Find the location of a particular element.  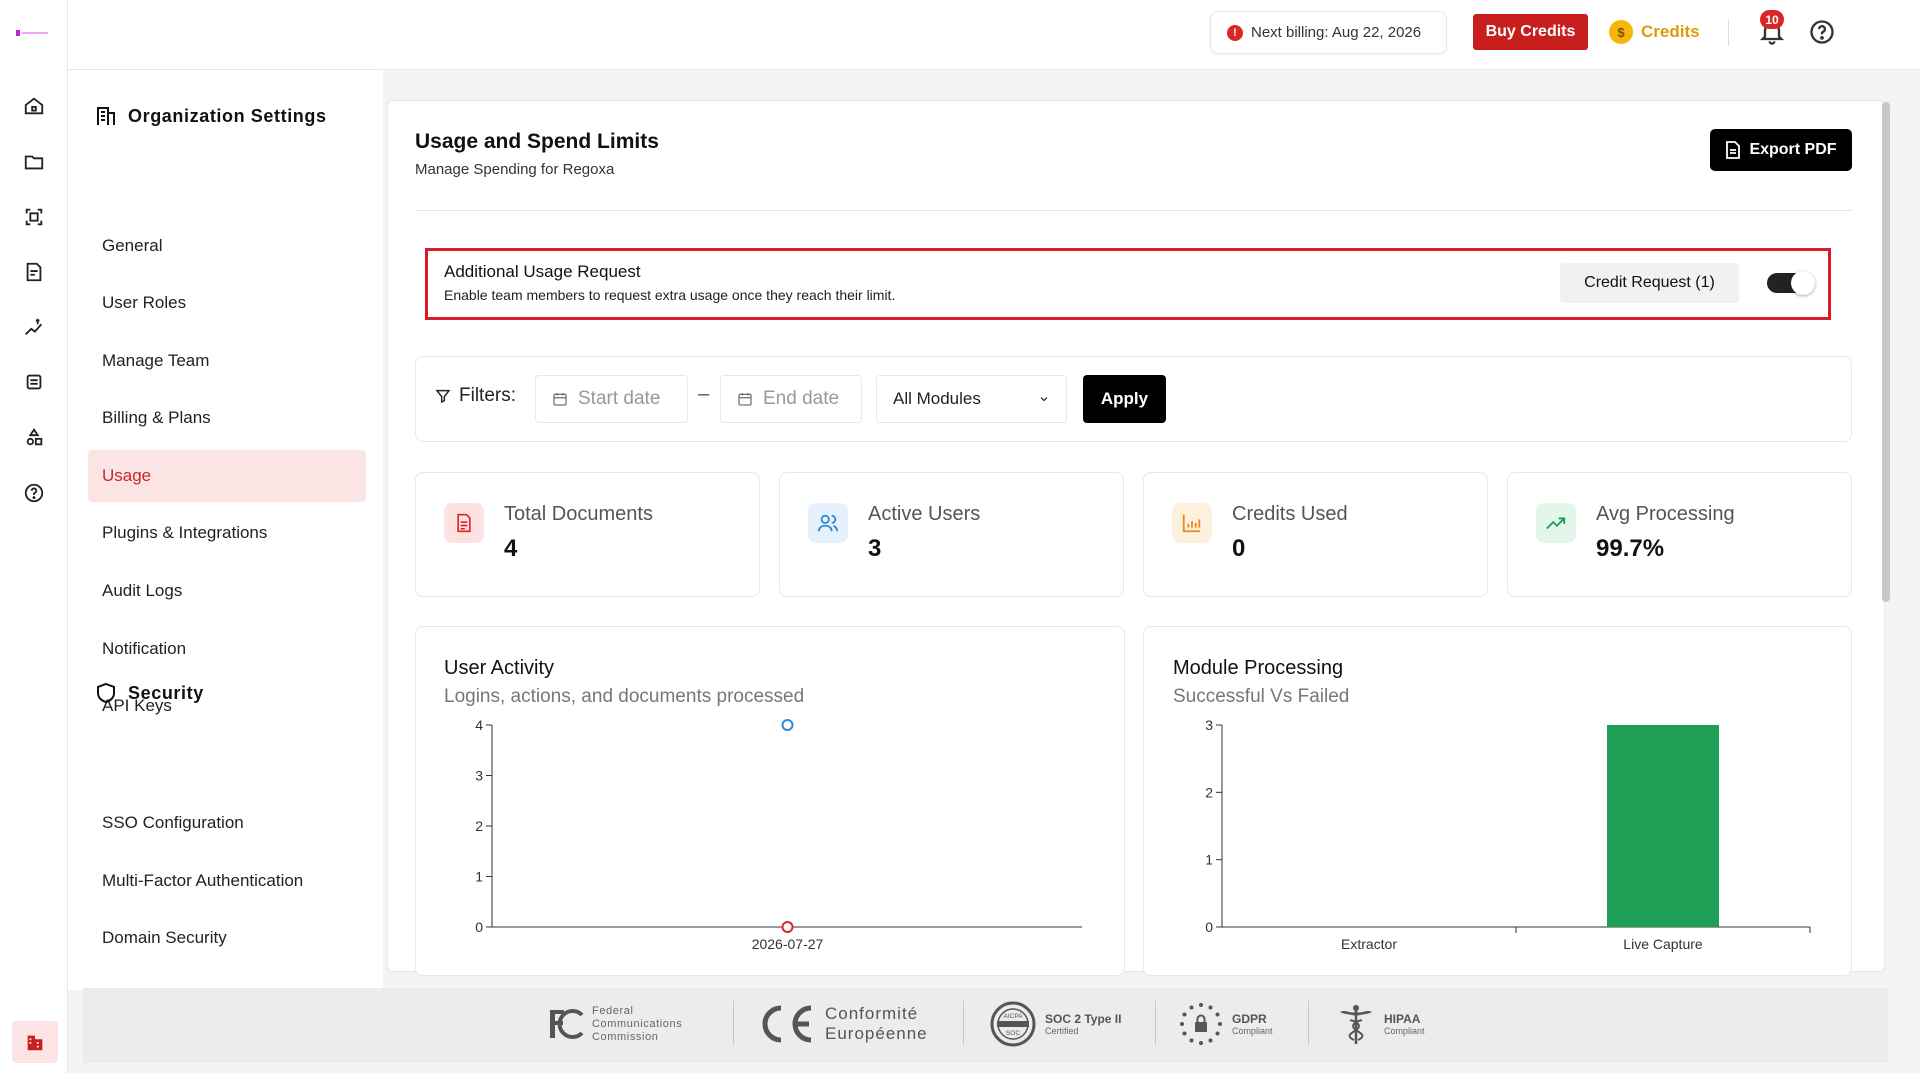

hipaa-badge: HIPAA Compliant is located at coordinates (1380, 1024).